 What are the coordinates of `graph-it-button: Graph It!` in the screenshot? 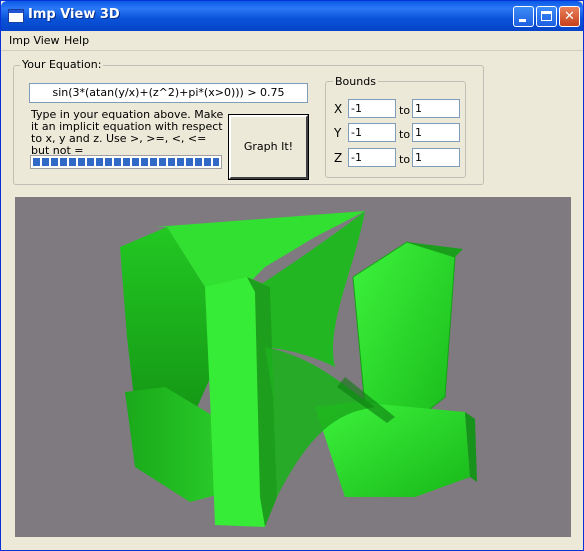 It's located at (268, 147).